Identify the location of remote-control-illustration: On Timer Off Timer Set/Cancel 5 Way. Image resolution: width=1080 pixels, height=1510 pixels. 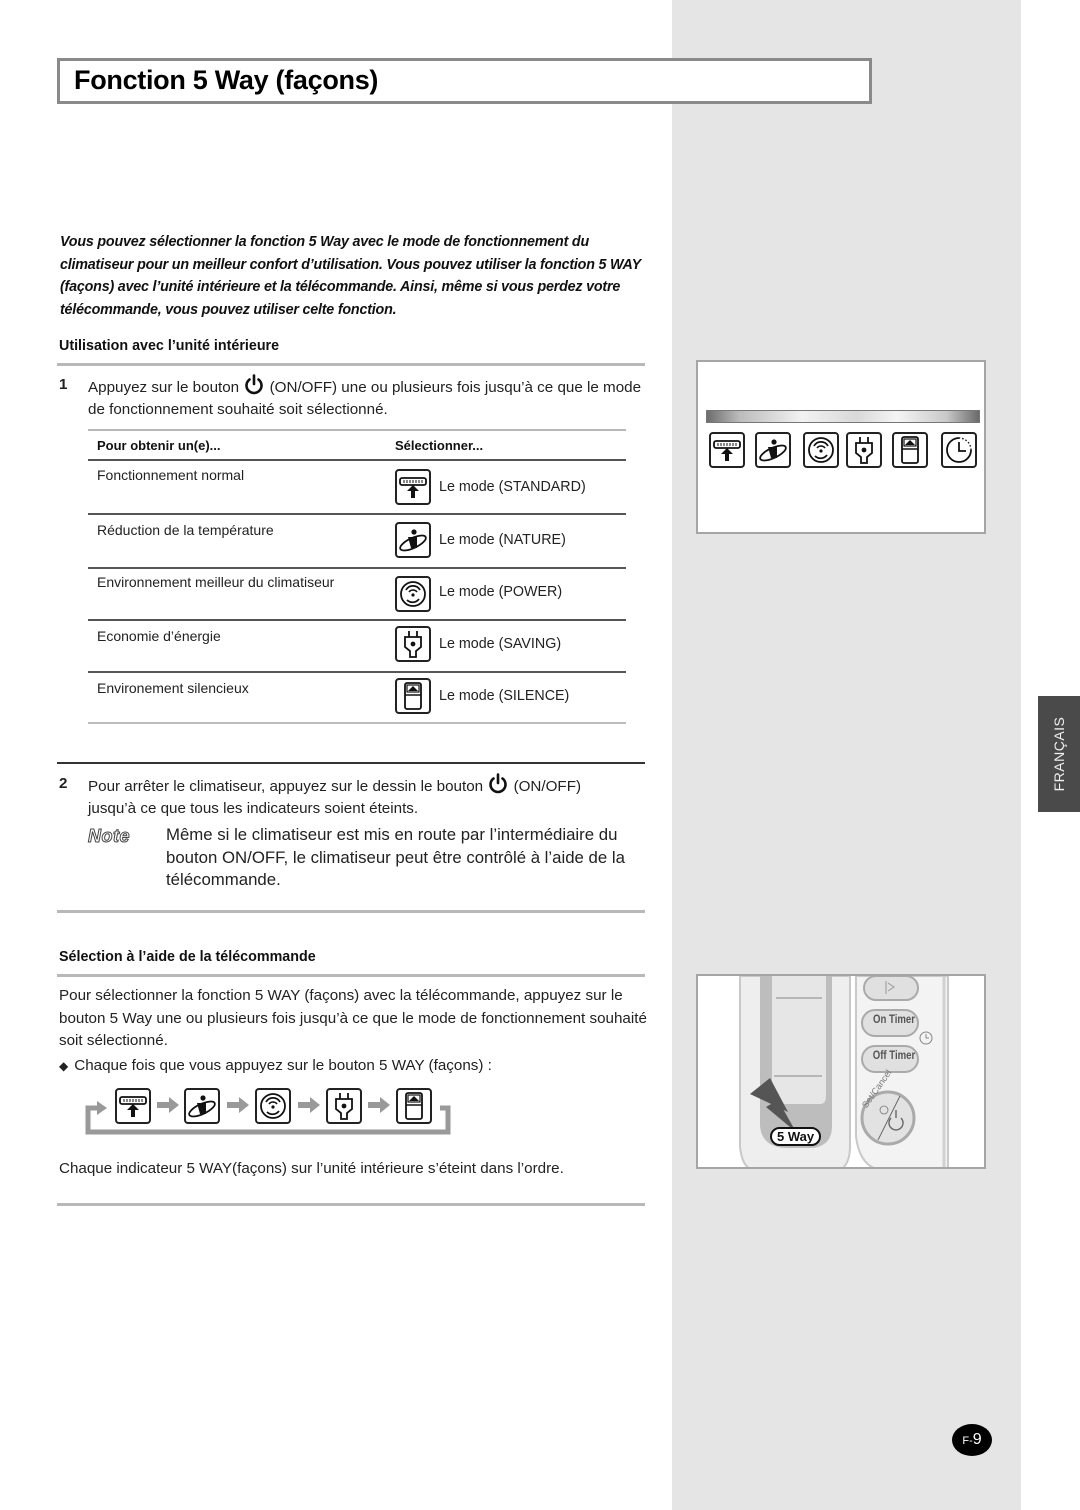
(841, 1071).